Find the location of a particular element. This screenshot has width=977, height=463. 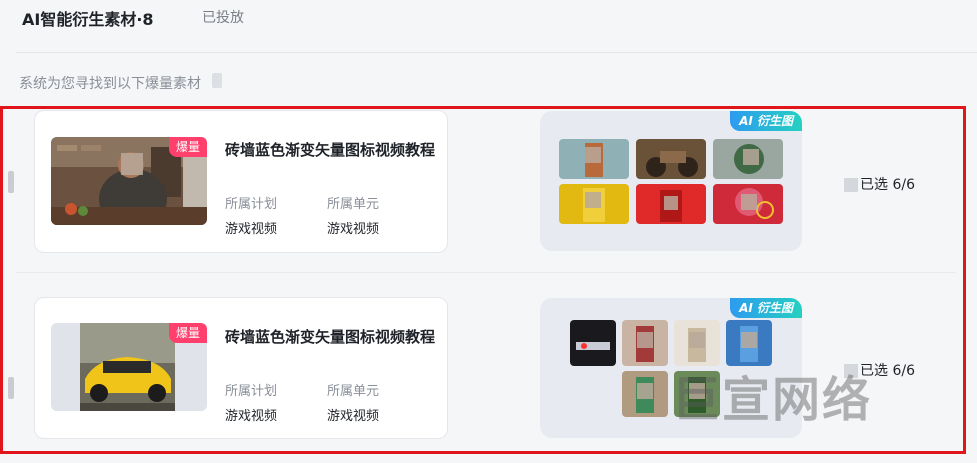

tab-divider is located at coordinates (496, 52).